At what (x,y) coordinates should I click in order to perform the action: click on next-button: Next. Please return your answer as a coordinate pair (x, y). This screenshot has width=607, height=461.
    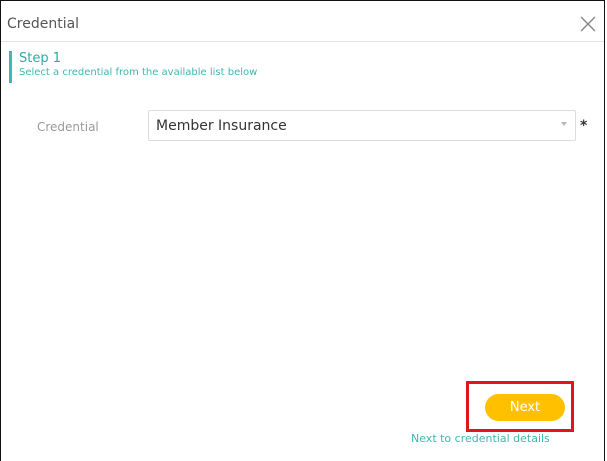
    Looking at the image, I should click on (525, 407).